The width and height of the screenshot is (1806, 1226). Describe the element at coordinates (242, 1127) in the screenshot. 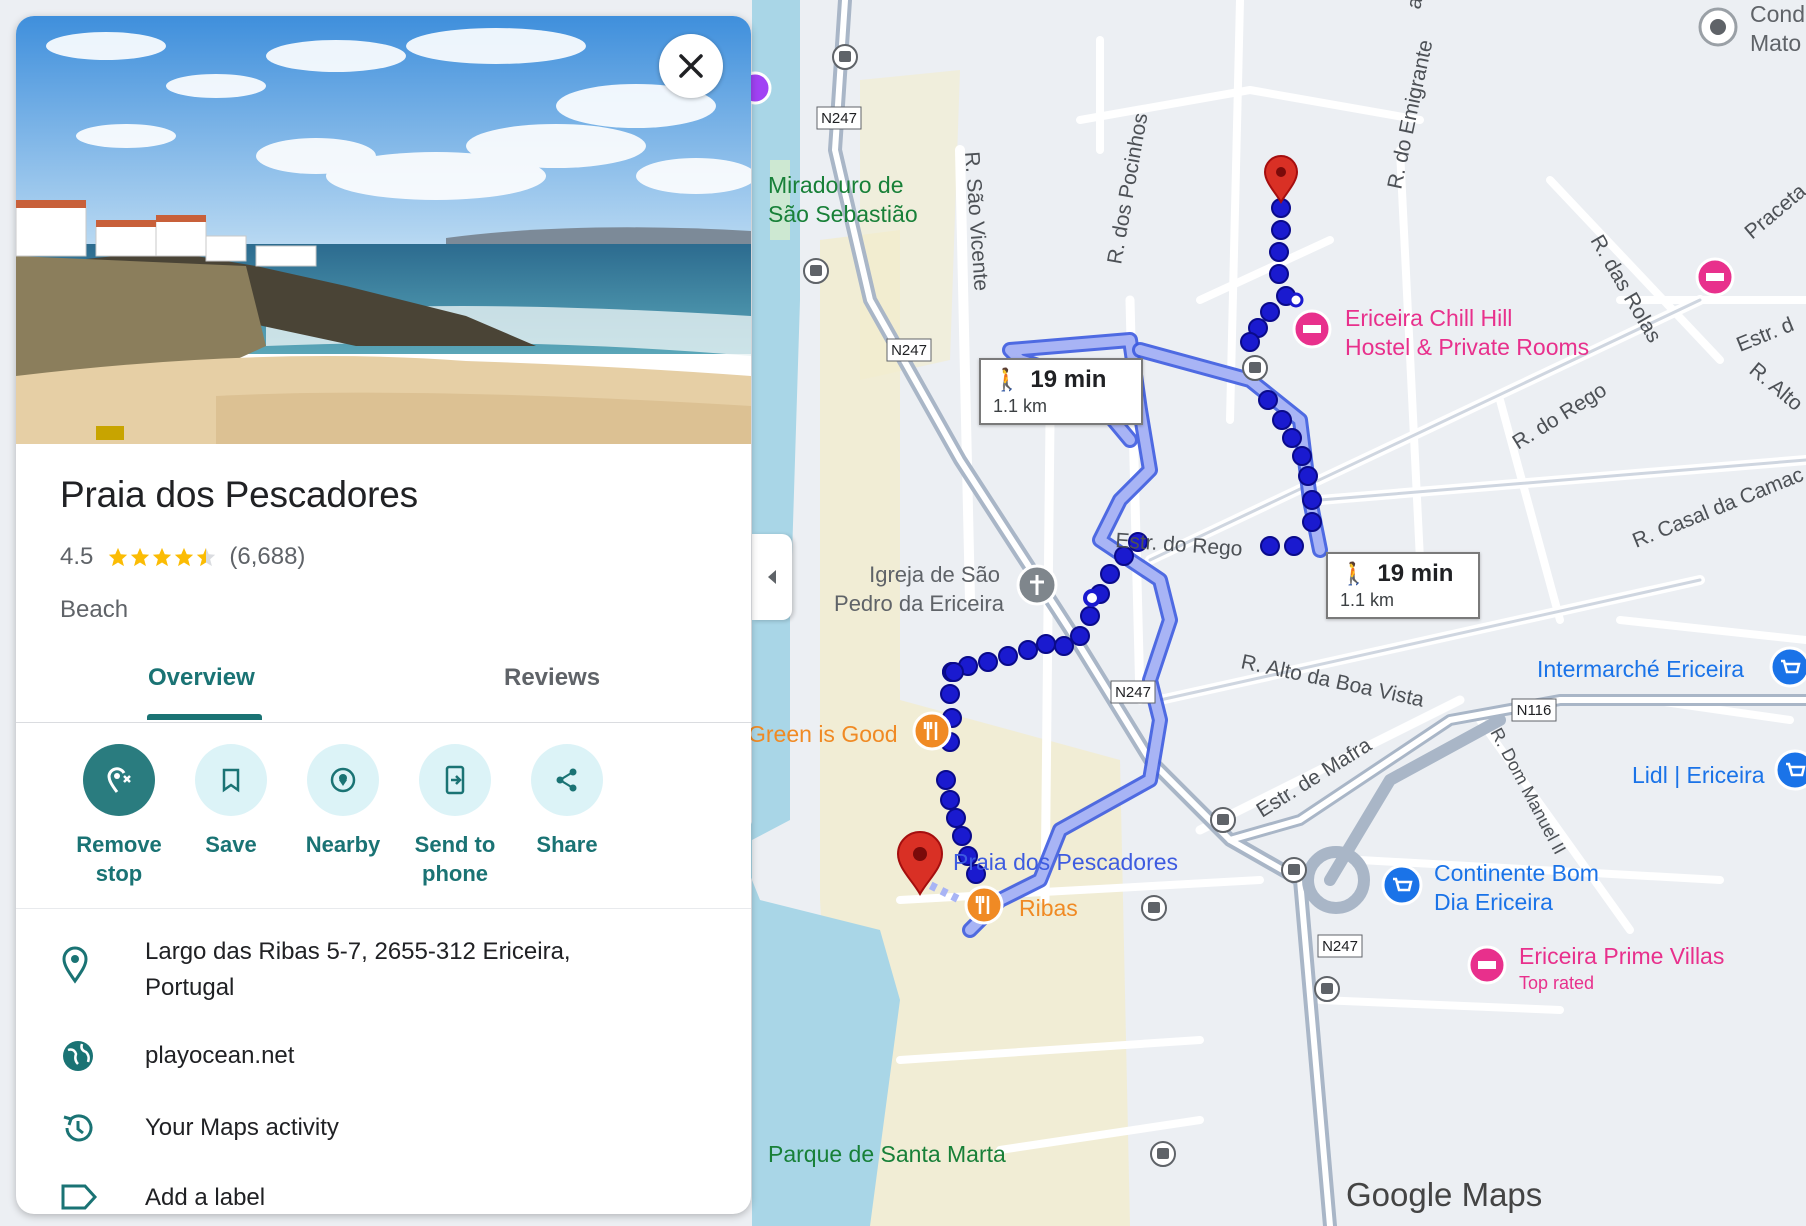

I see `maps-activity-text: Your Maps activity` at that location.